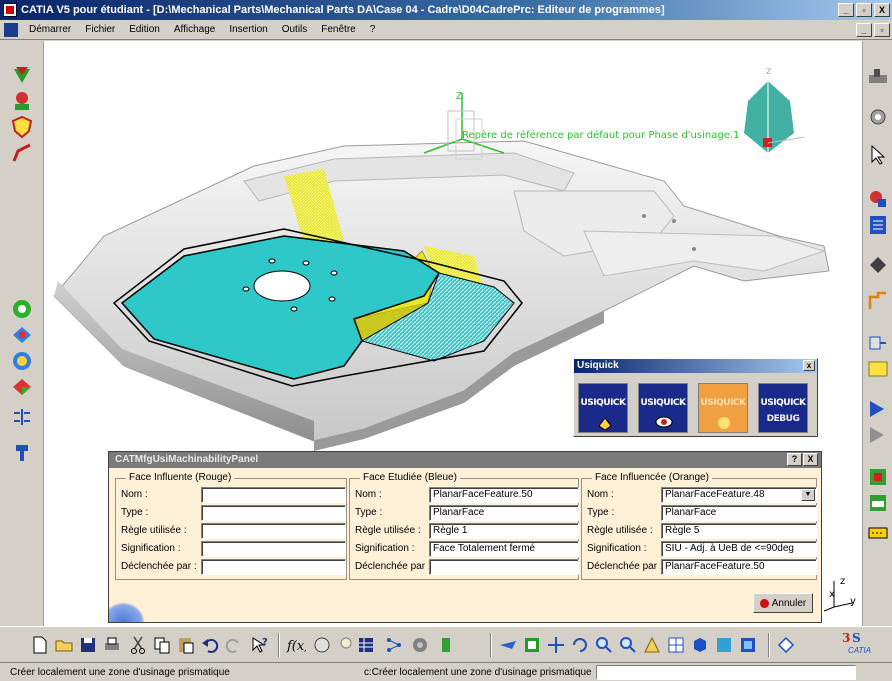  What do you see at coordinates (138, 645) in the screenshot?
I see `cut-icon` at bounding box center [138, 645].